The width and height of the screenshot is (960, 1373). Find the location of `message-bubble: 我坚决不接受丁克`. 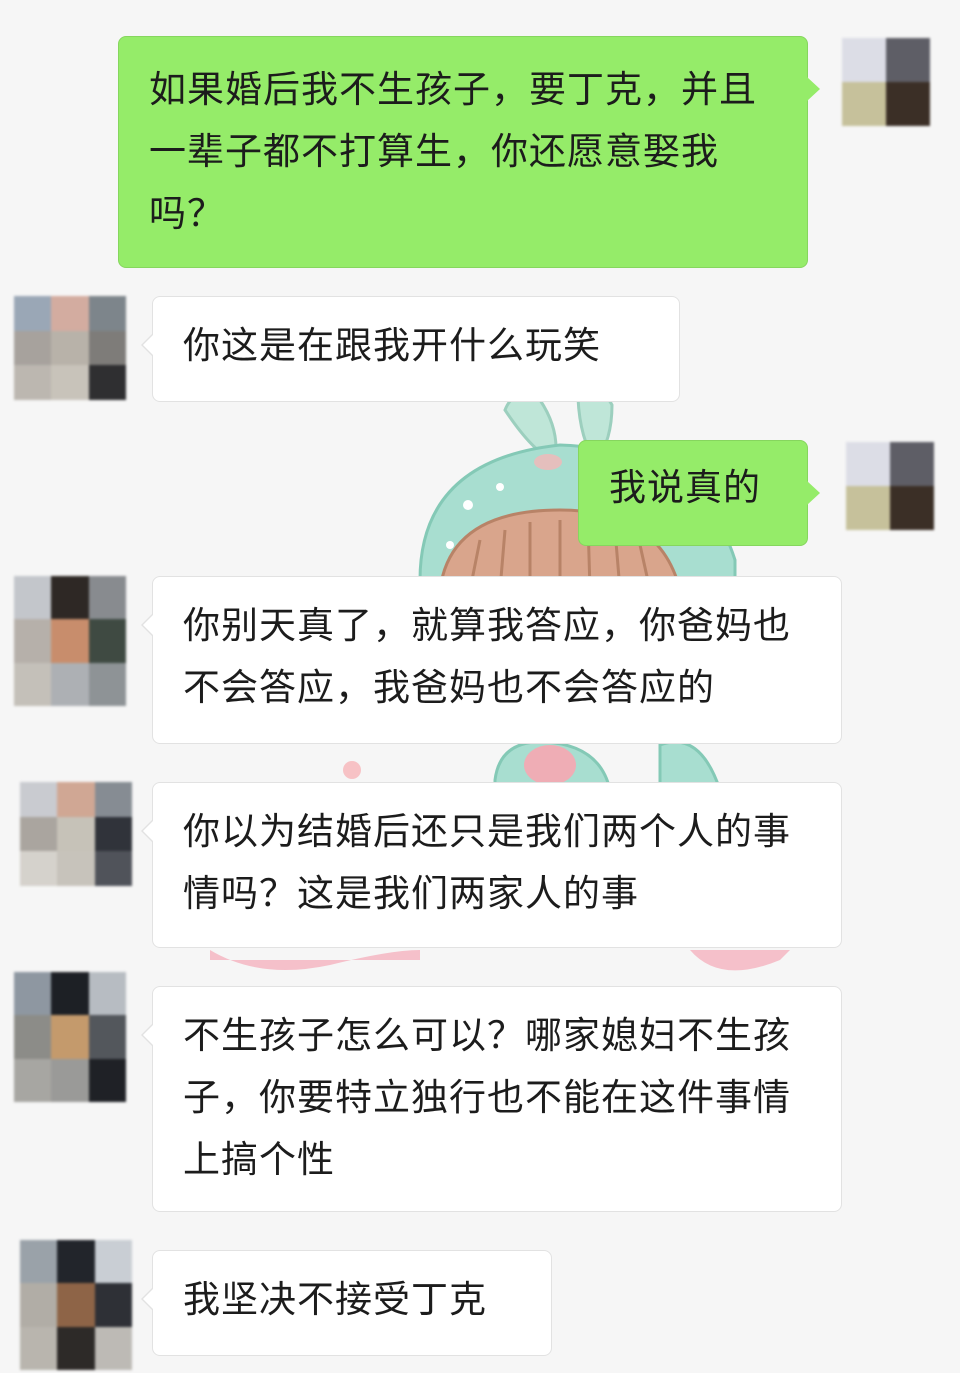

message-bubble: 我坚决不接受丁克 is located at coordinates (346, 1303).